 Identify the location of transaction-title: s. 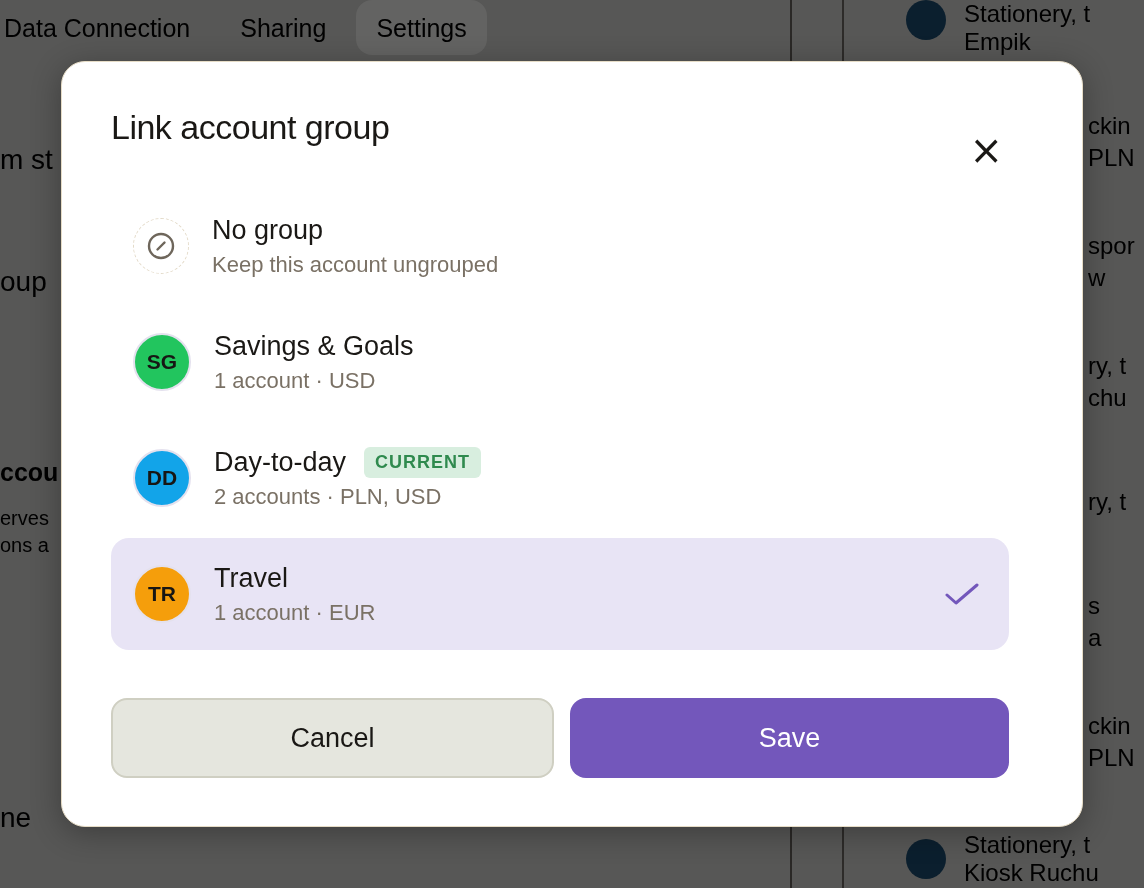
(1094, 606).